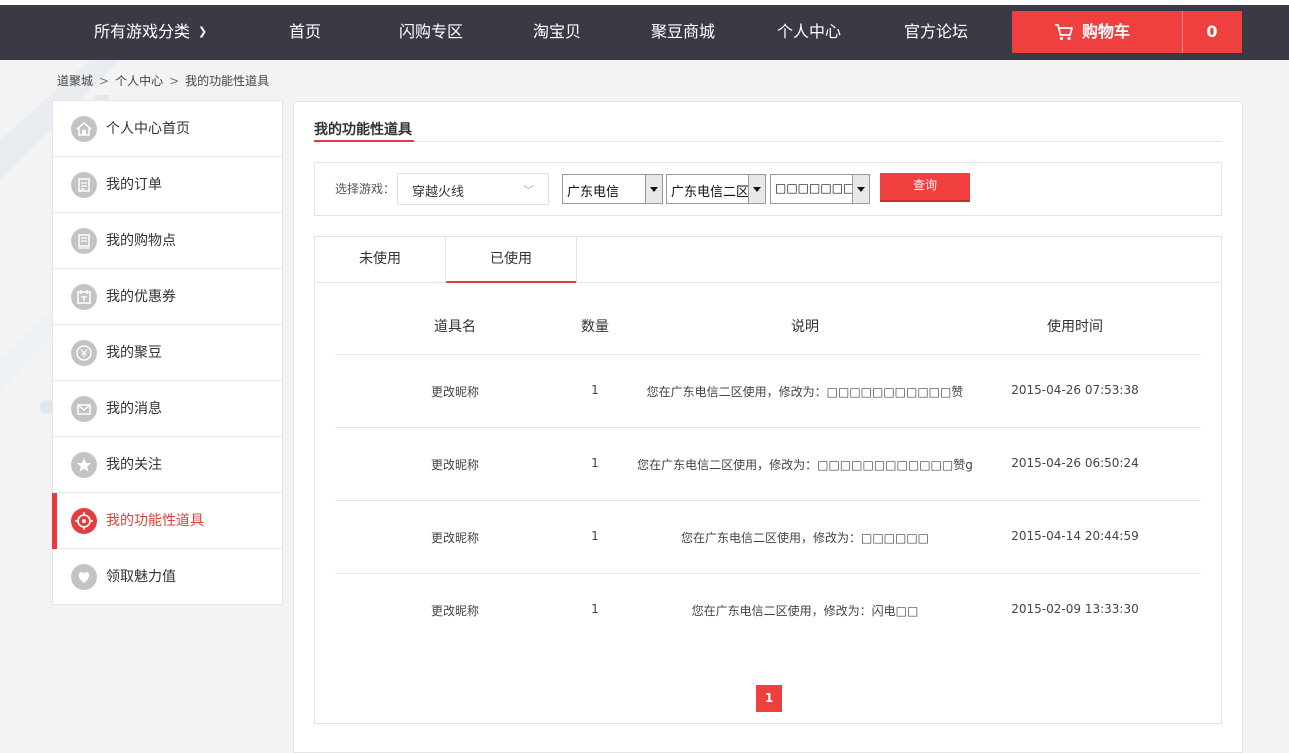 This screenshot has width=1289, height=753. Describe the element at coordinates (84, 297) in the screenshot. I see `coupon-icon` at that location.